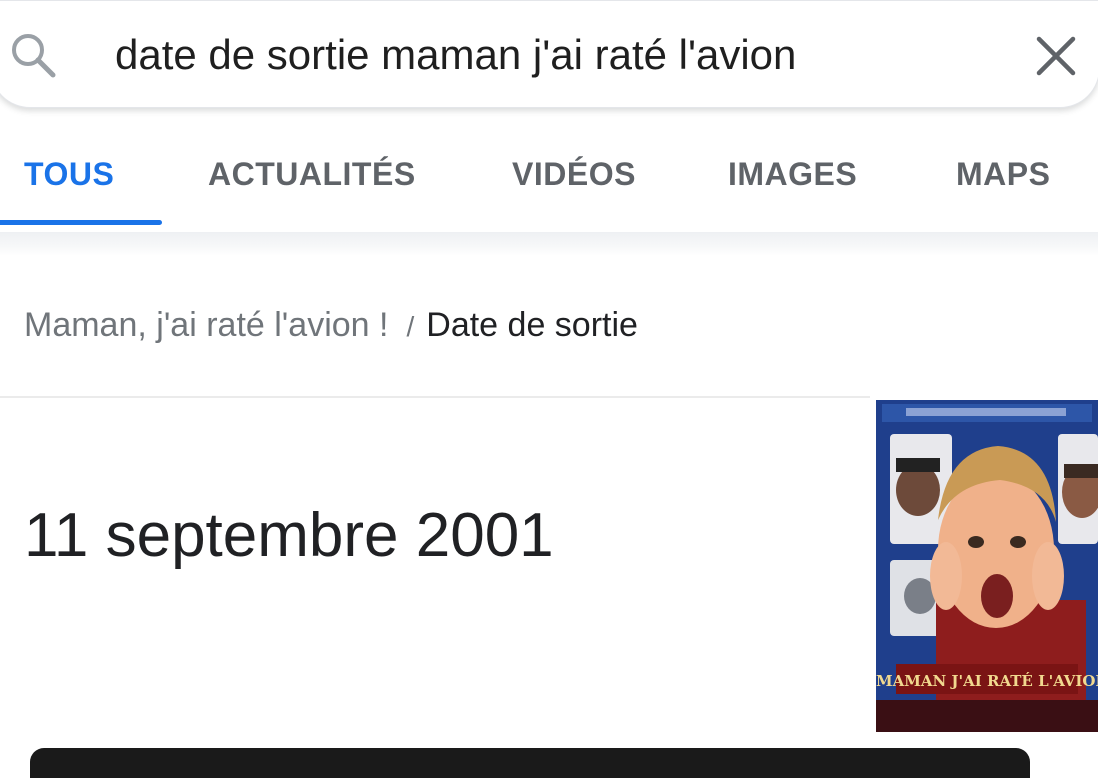 The height and width of the screenshot is (778, 1098). I want to click on search-bar: date de sortie maman j'ai raté l'avion, so click(549, 54).